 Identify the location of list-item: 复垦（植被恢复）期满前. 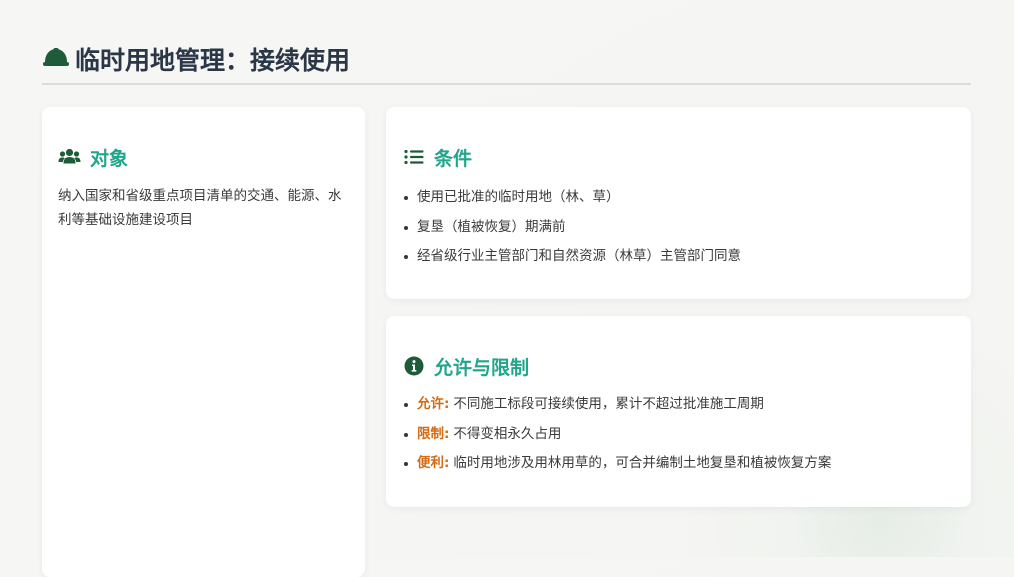
(572, 230).